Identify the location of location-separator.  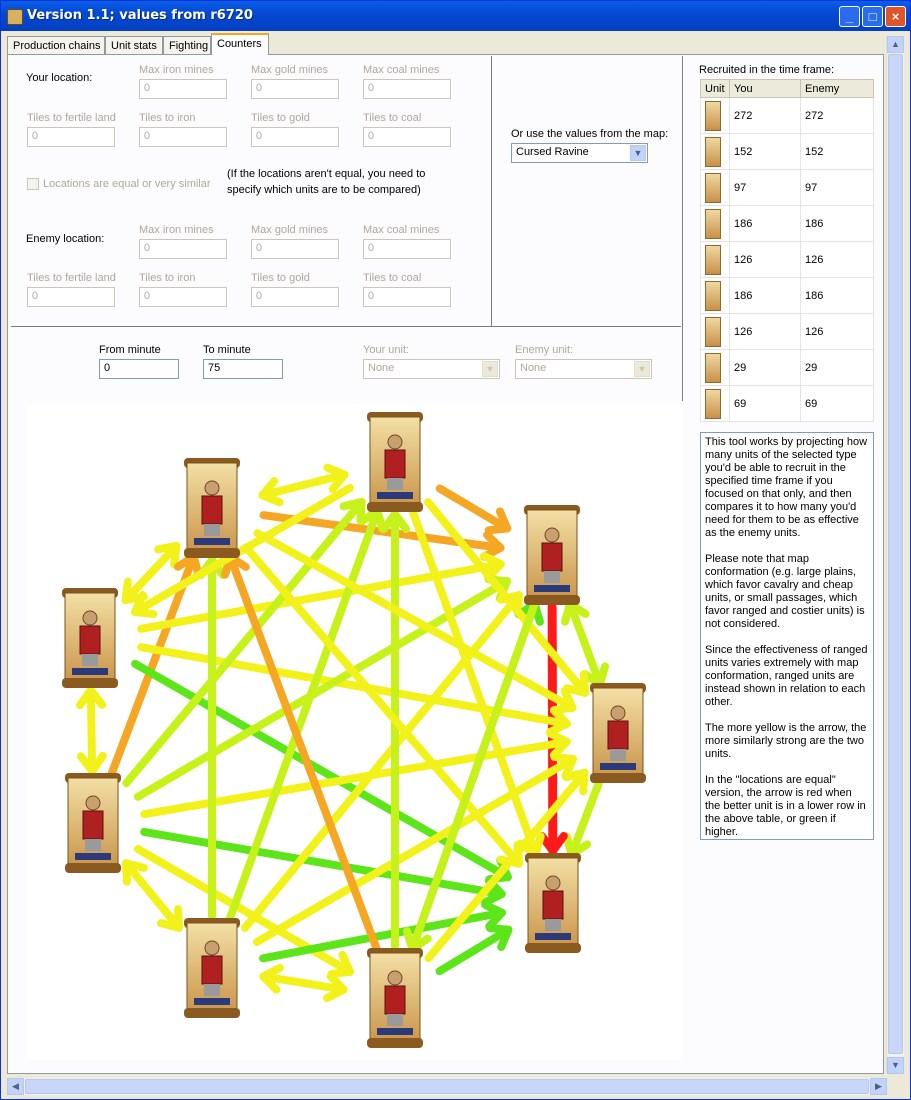
(491, 191).